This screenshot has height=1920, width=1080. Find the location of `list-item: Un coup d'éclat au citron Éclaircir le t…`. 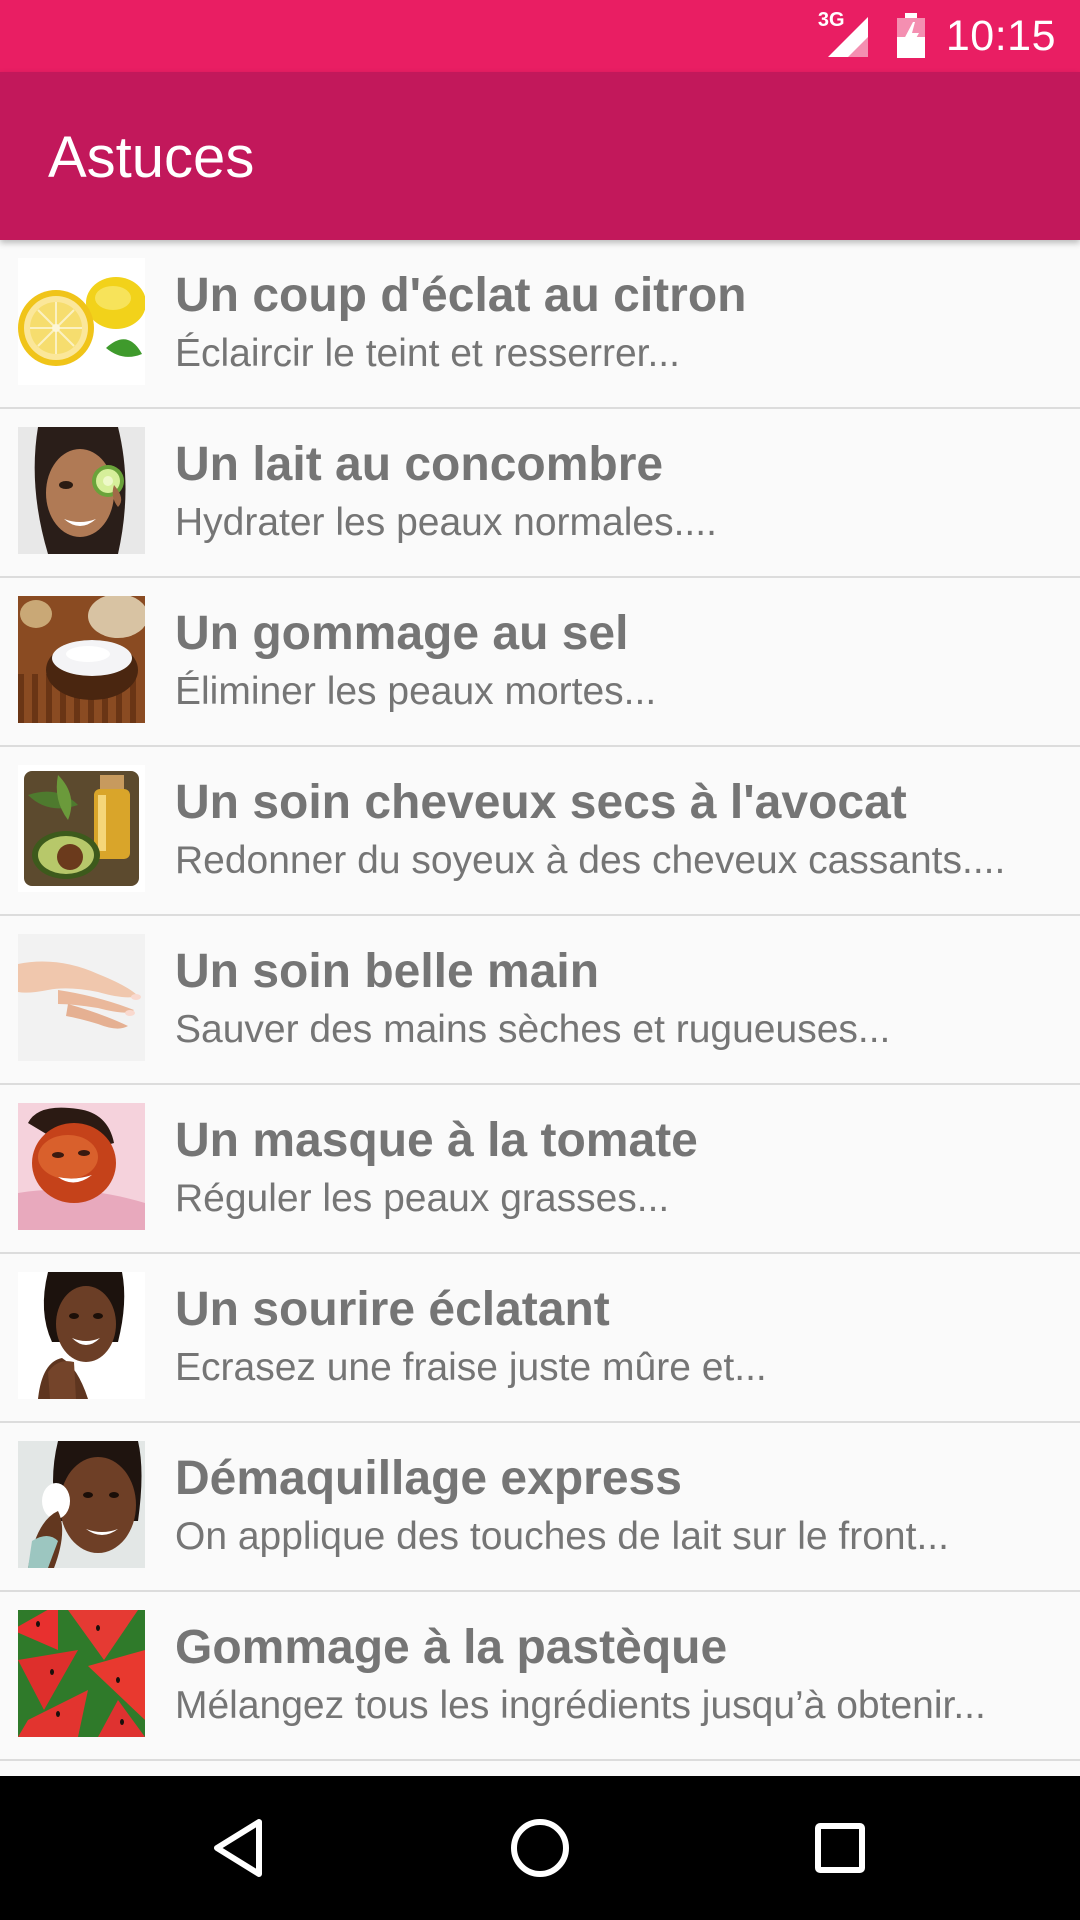

list-item: Un coup d'éclat au citron Éclaircir le t… is located at coordinates (540, 324).